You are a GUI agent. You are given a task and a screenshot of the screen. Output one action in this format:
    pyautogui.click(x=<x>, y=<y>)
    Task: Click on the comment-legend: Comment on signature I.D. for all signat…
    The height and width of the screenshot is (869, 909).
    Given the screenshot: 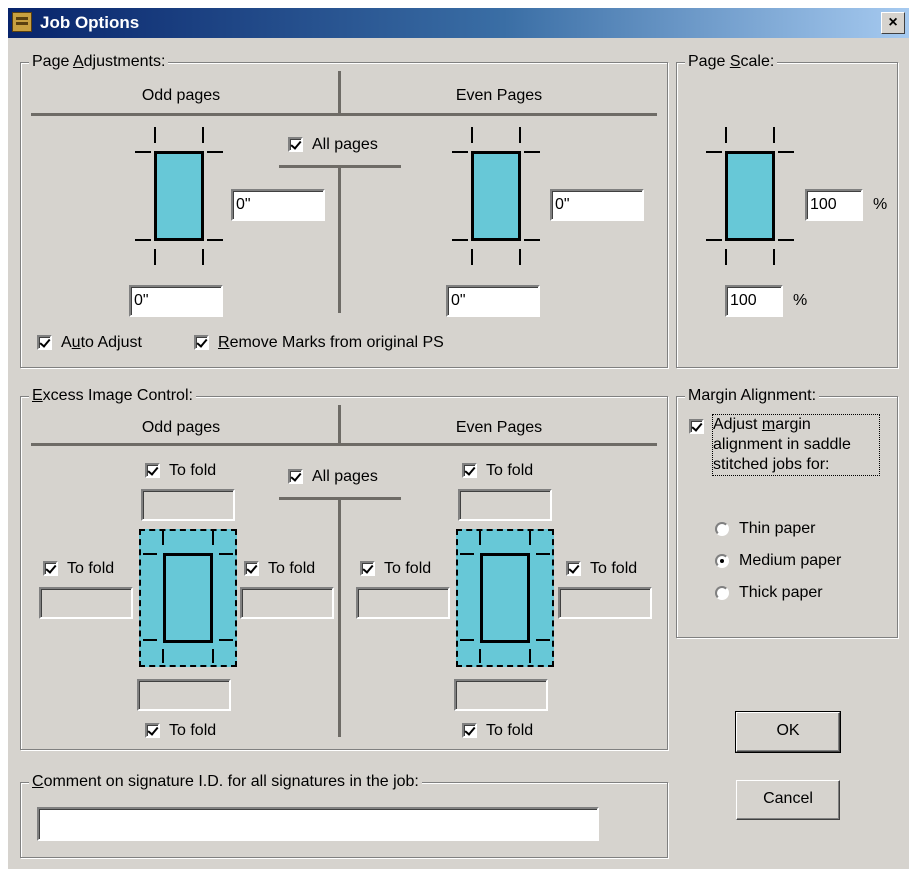 What is the action you would take?
    pyautogui.click(x=225, y=782)
    